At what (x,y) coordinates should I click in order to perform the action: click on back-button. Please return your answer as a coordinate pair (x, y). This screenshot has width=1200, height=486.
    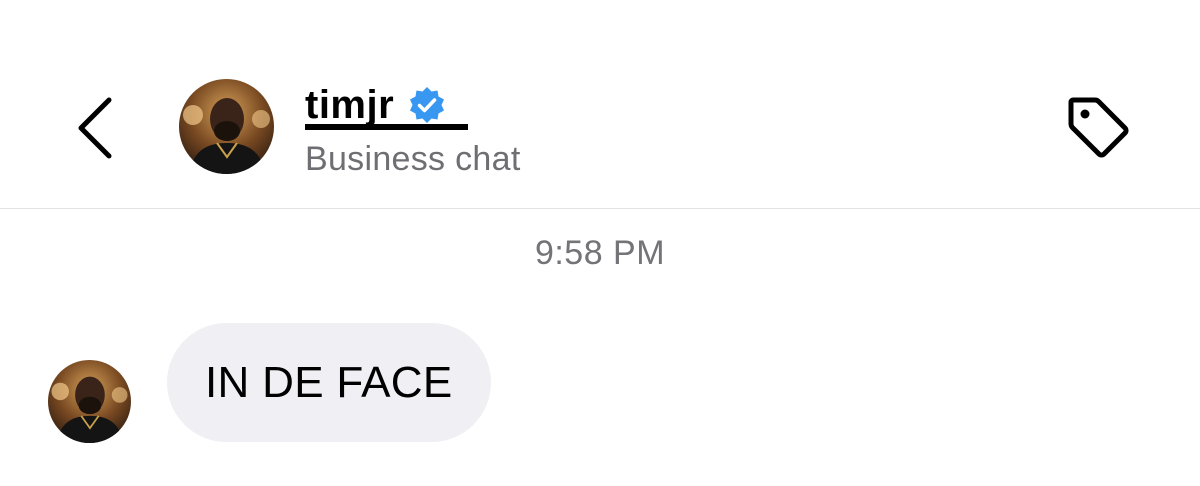
    Looking at the image, I should click on (95, 128).